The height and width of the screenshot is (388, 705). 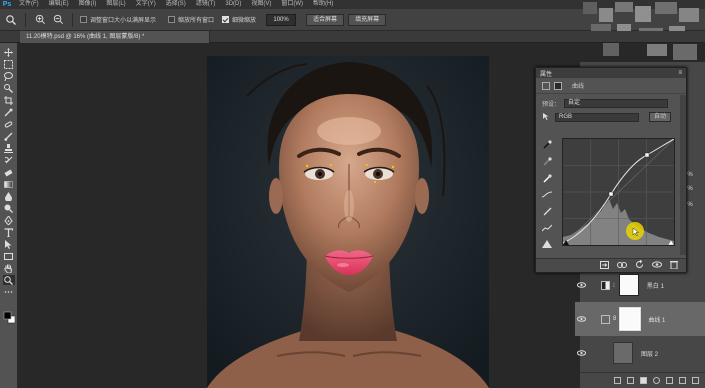 What do you see at coordinates (682, 380) in the screenshot?
I see `new-layer-icon` at bounding box center [682, 380].